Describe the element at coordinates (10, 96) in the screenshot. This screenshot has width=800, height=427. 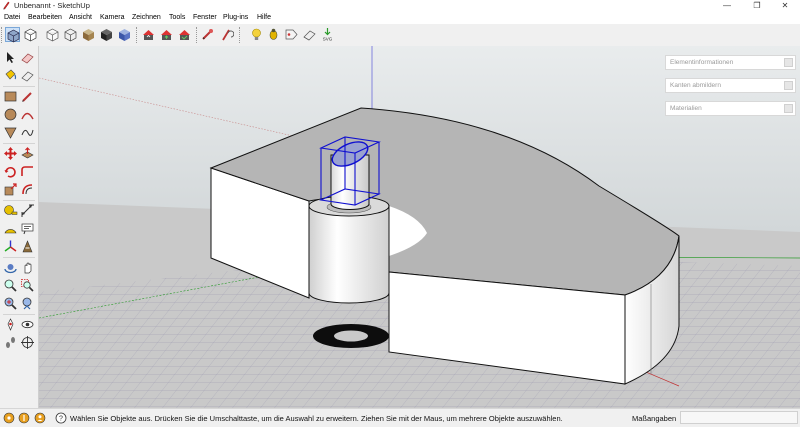
I see `rectangle-icon` at that location.